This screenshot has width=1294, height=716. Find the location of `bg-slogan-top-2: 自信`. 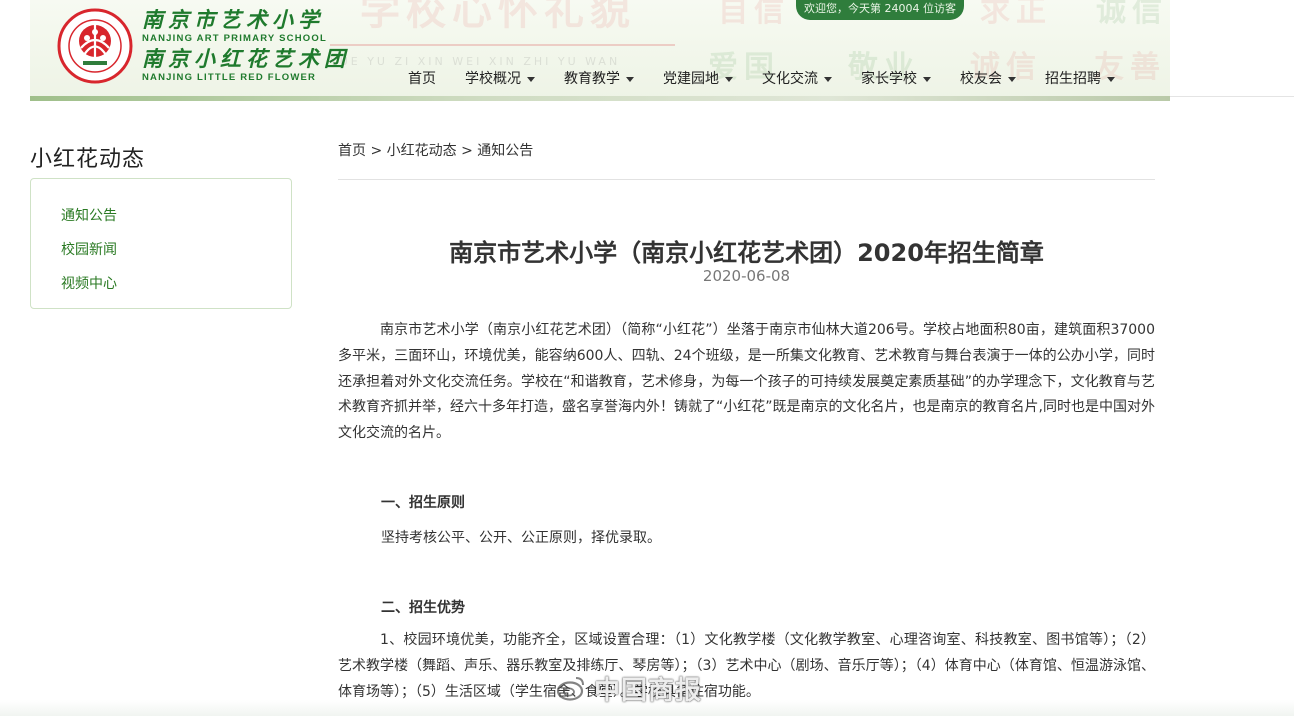

bg-slogan-top-2: 自信 is located at coordinates (754, 14).